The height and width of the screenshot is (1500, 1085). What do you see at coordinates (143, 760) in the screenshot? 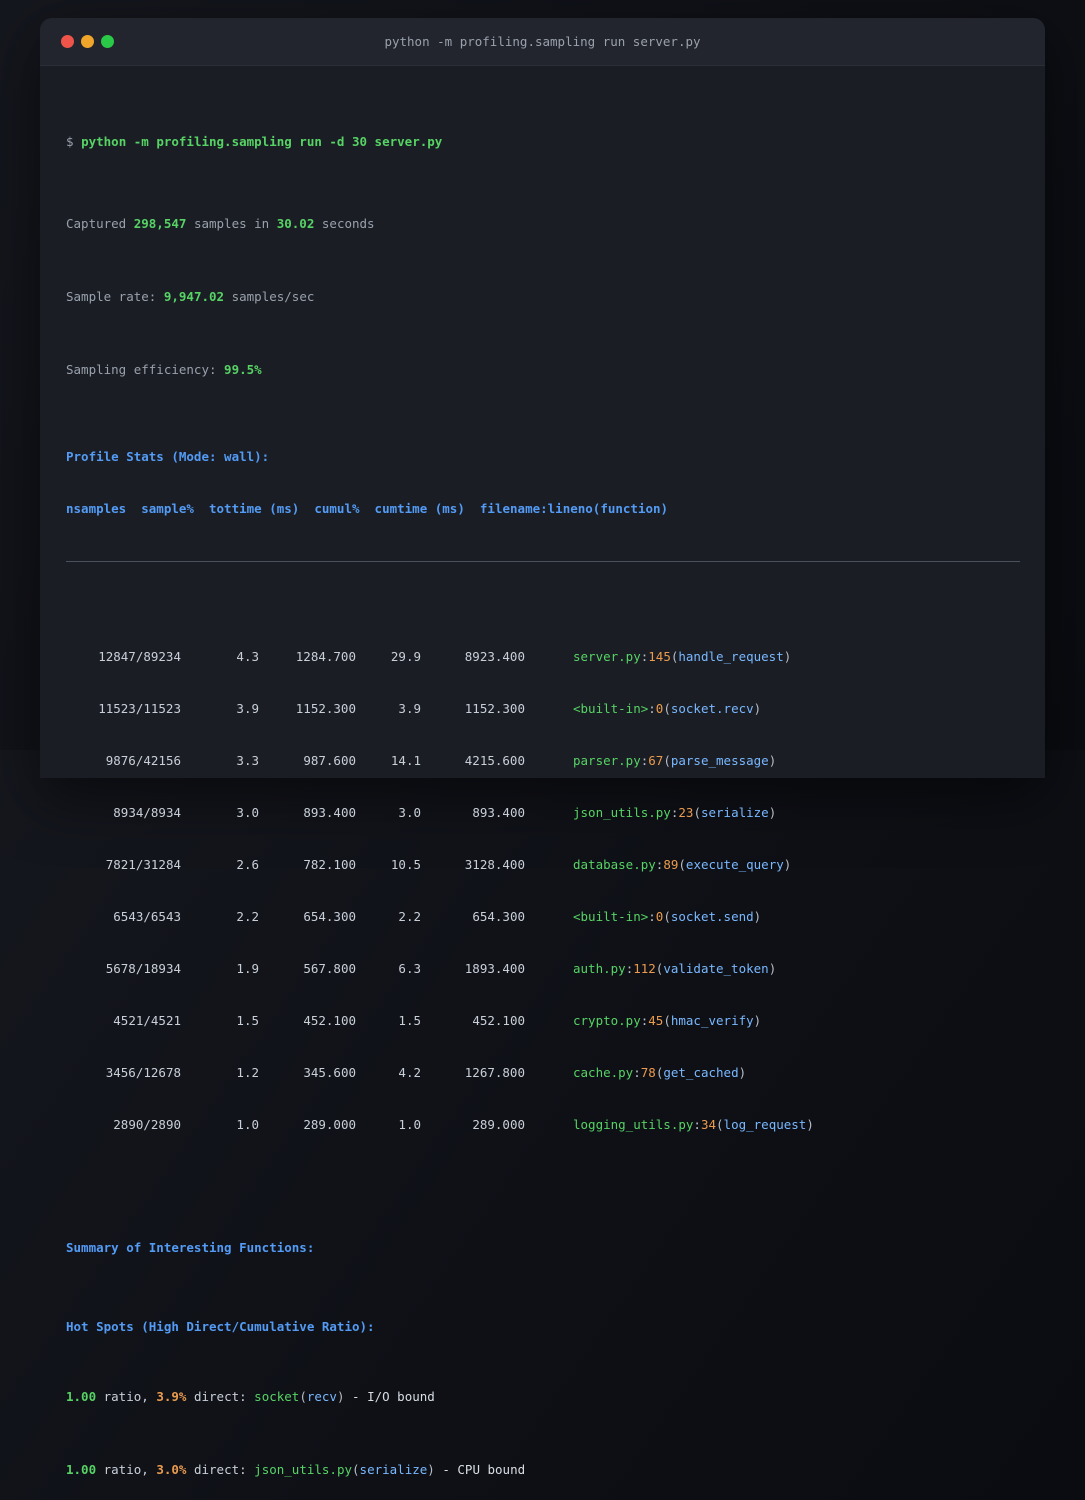
I see `stat-nsamples: 9876/42156` at bounding box center [143, 760].